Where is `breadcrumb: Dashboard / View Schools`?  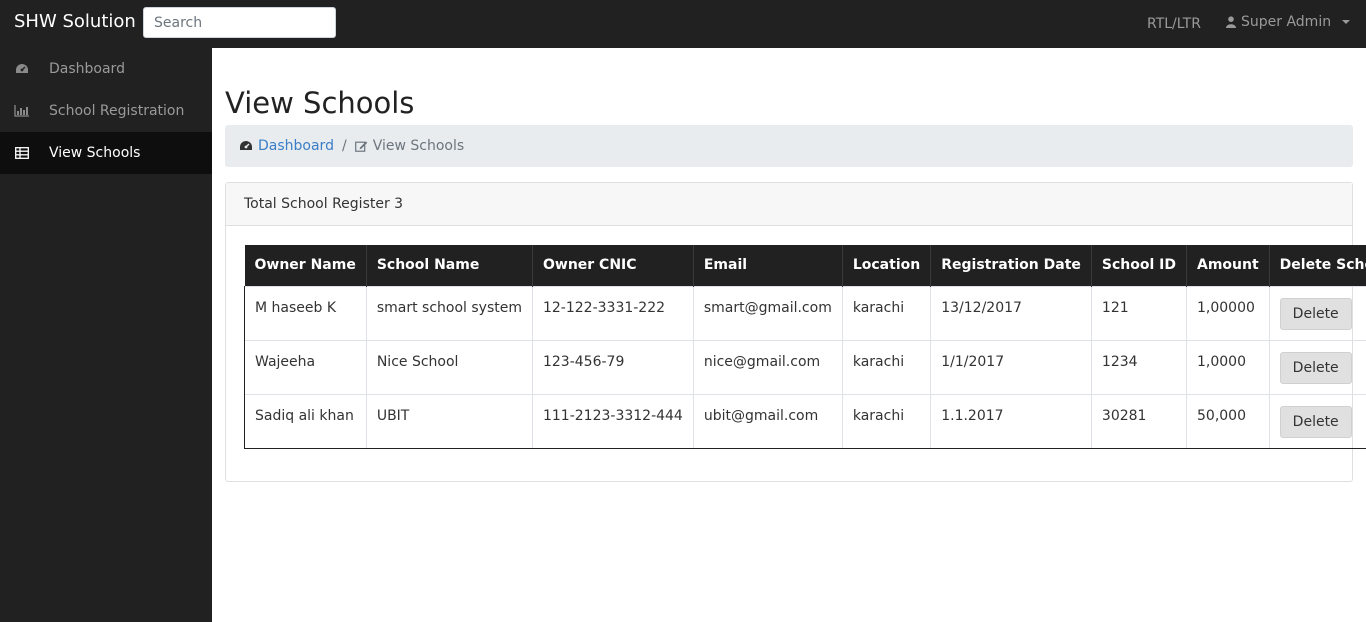
breadcrumb: Dashboard / View Schools is located at coordinates (789, 146).